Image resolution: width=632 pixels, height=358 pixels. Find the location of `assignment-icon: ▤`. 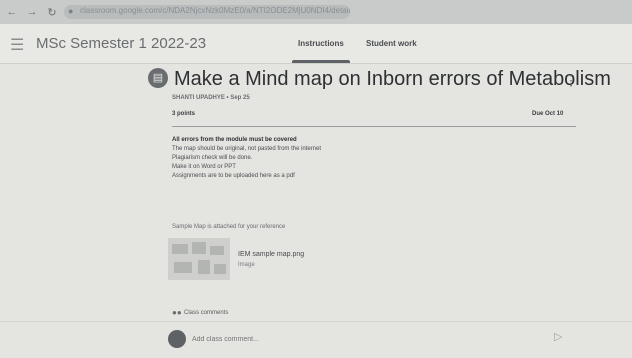

assignment-icon: ▤ is located at coordinates (158, 78).